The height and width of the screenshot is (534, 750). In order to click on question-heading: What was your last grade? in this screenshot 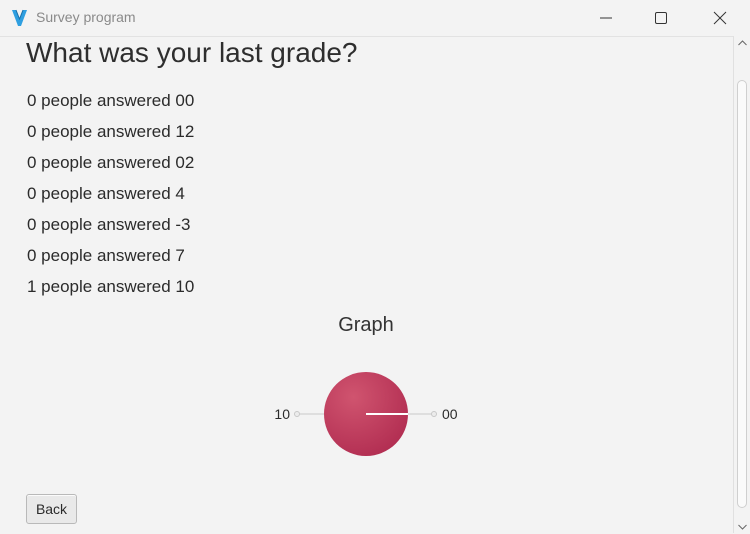, I will do `click(192, 52)`.